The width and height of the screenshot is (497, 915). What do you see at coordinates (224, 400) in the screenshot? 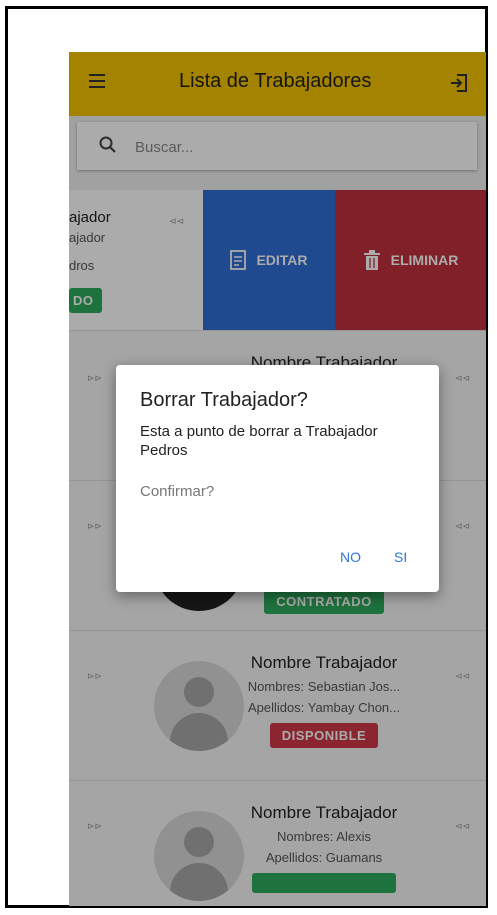
I see `dialog-title: Borrar Trabajador?` at bounding box center [224, 400].